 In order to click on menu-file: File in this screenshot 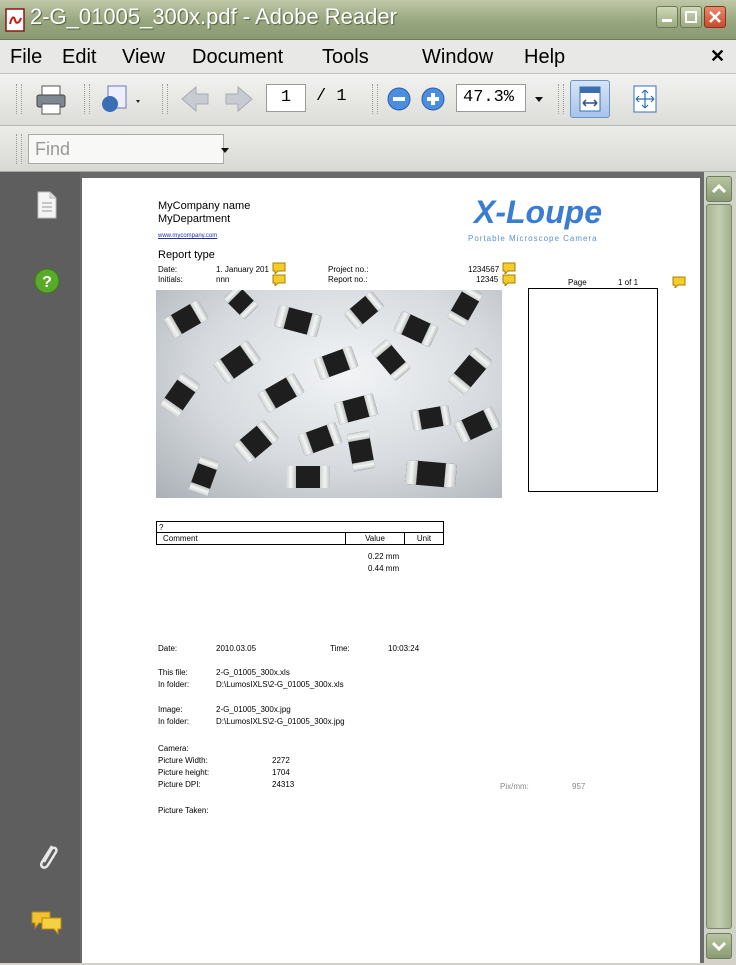, I will do `click(26, 57)`.